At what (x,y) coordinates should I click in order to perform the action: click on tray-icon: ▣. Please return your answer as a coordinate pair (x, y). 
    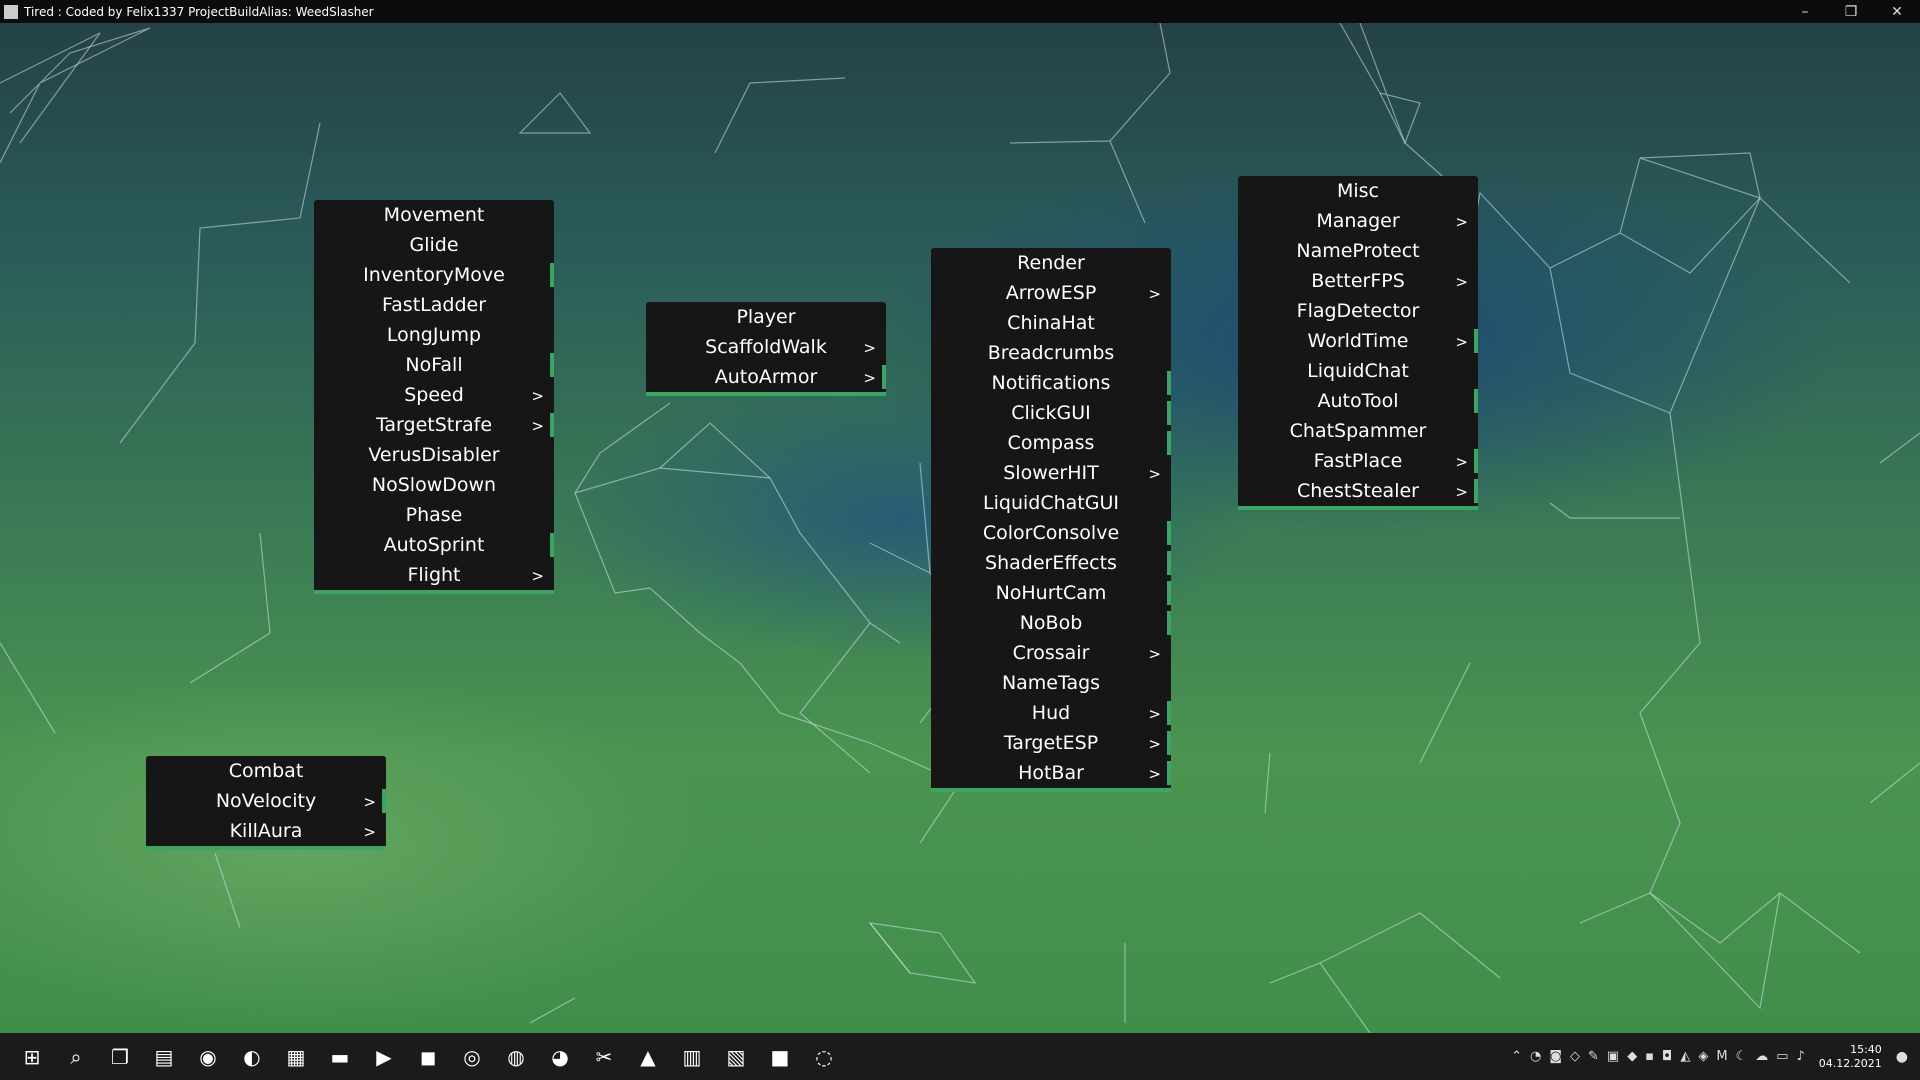
    Looking at the image, I should click on (1613, 1056).